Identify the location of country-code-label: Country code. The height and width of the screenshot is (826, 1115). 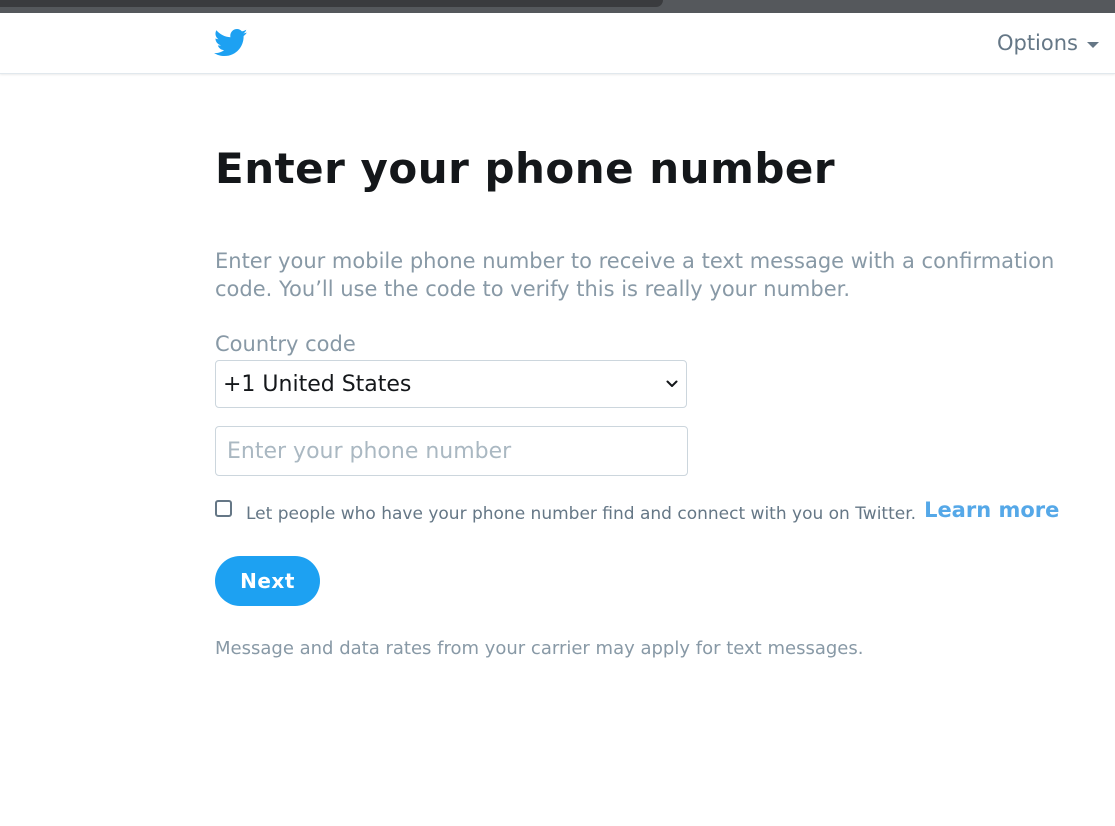
(285, 344).